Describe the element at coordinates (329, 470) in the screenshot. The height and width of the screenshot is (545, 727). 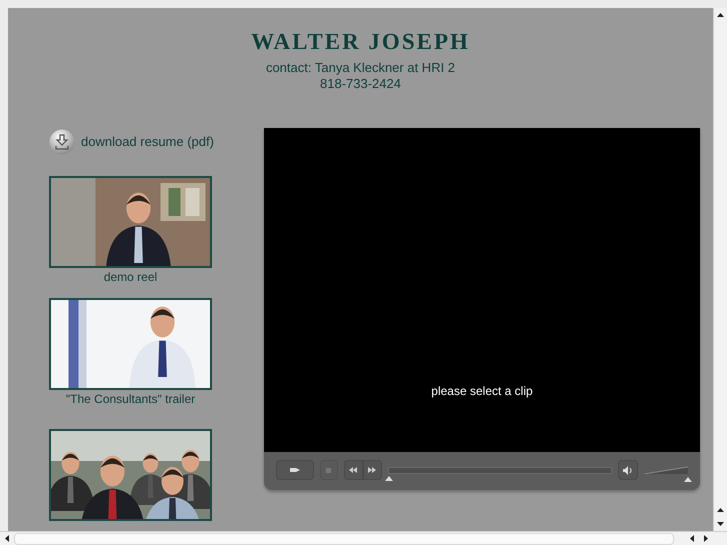
I see `stop-icon` at that location.